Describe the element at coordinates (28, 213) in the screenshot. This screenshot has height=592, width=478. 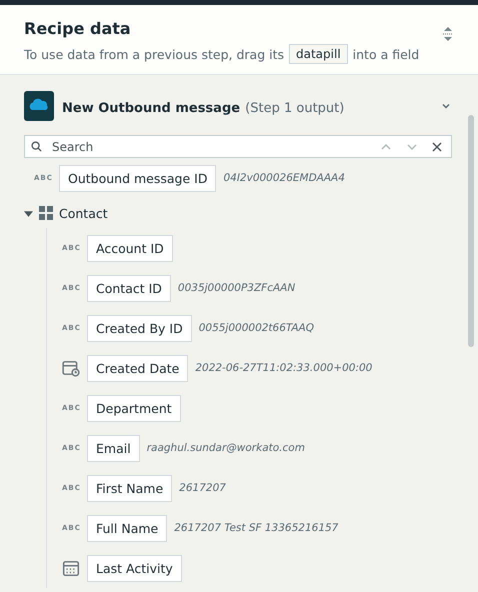
I see `caret-icon` at that location.